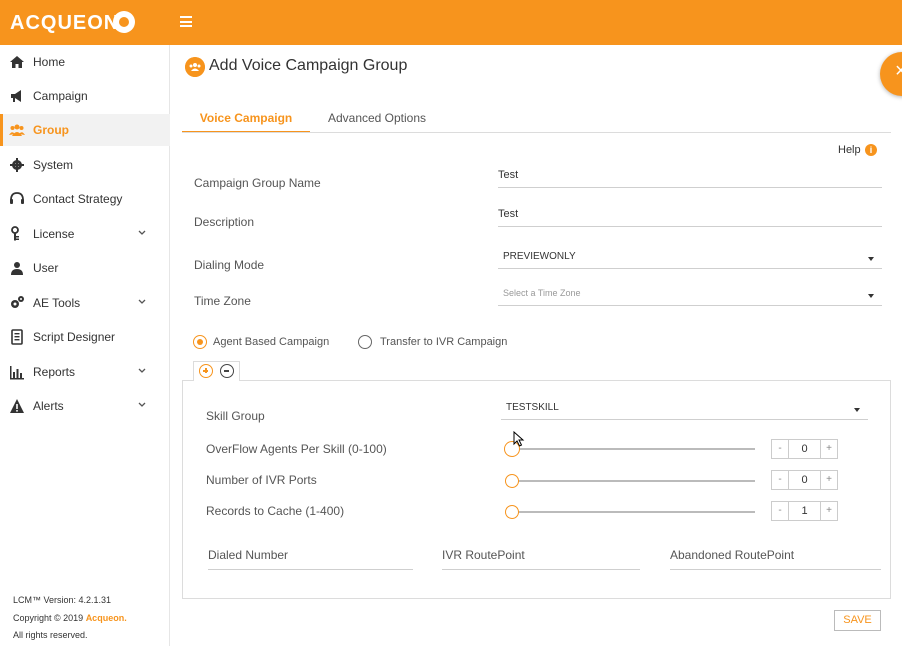  Describe the element at coordinates (275, 511) in the screenshot. I see `records-to-cache-label: Records to Cache (1-400)` at that location.